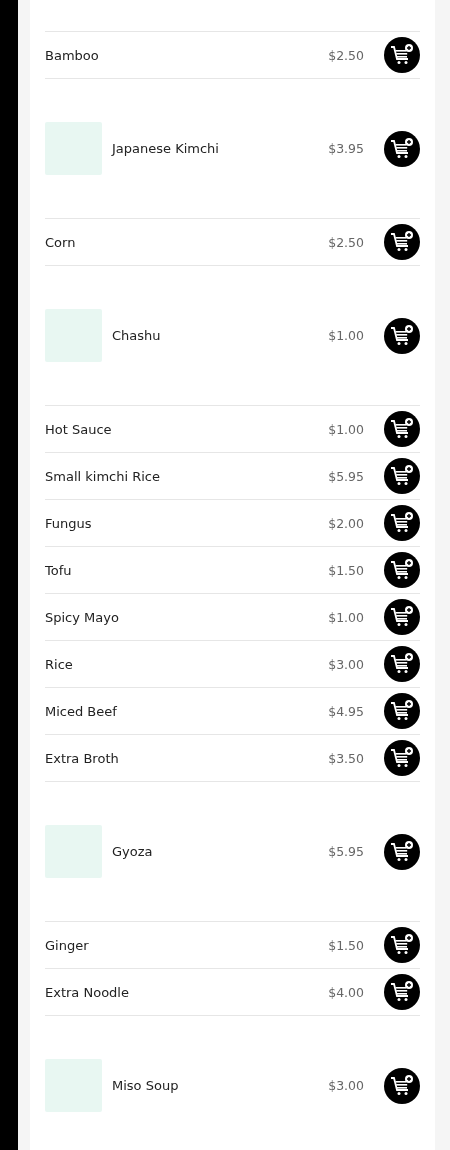 The image size is (450, 1150). What do you see at coordinates (346, 148) in the screenshot?
I see `item-price: $3.95` at bounding box center [346, 148].